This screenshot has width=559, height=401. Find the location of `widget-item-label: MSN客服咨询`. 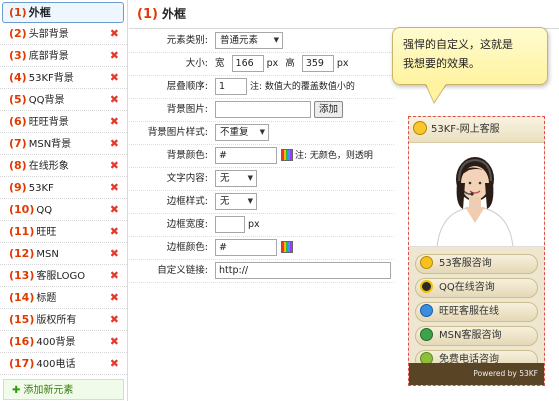

widget-item-label: MSN客服咨询 is located at coordinates (470, 335).